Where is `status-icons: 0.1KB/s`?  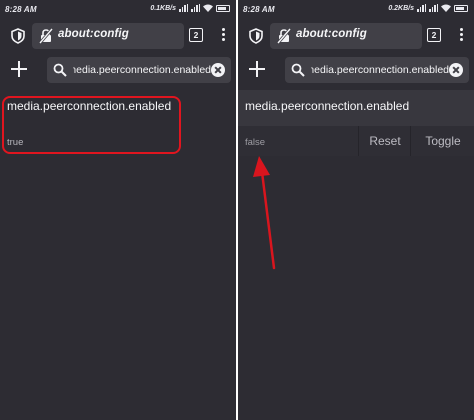 status-icons: 0.1KB/s is located at coordinates (190, 8).